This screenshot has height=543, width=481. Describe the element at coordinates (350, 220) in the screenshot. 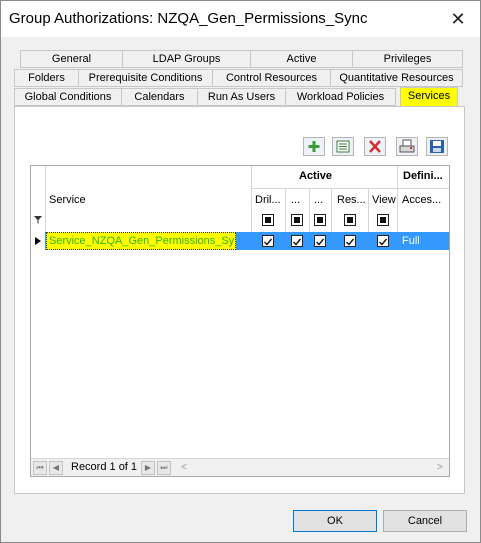

I see `filter-res-checkbox` at that location.